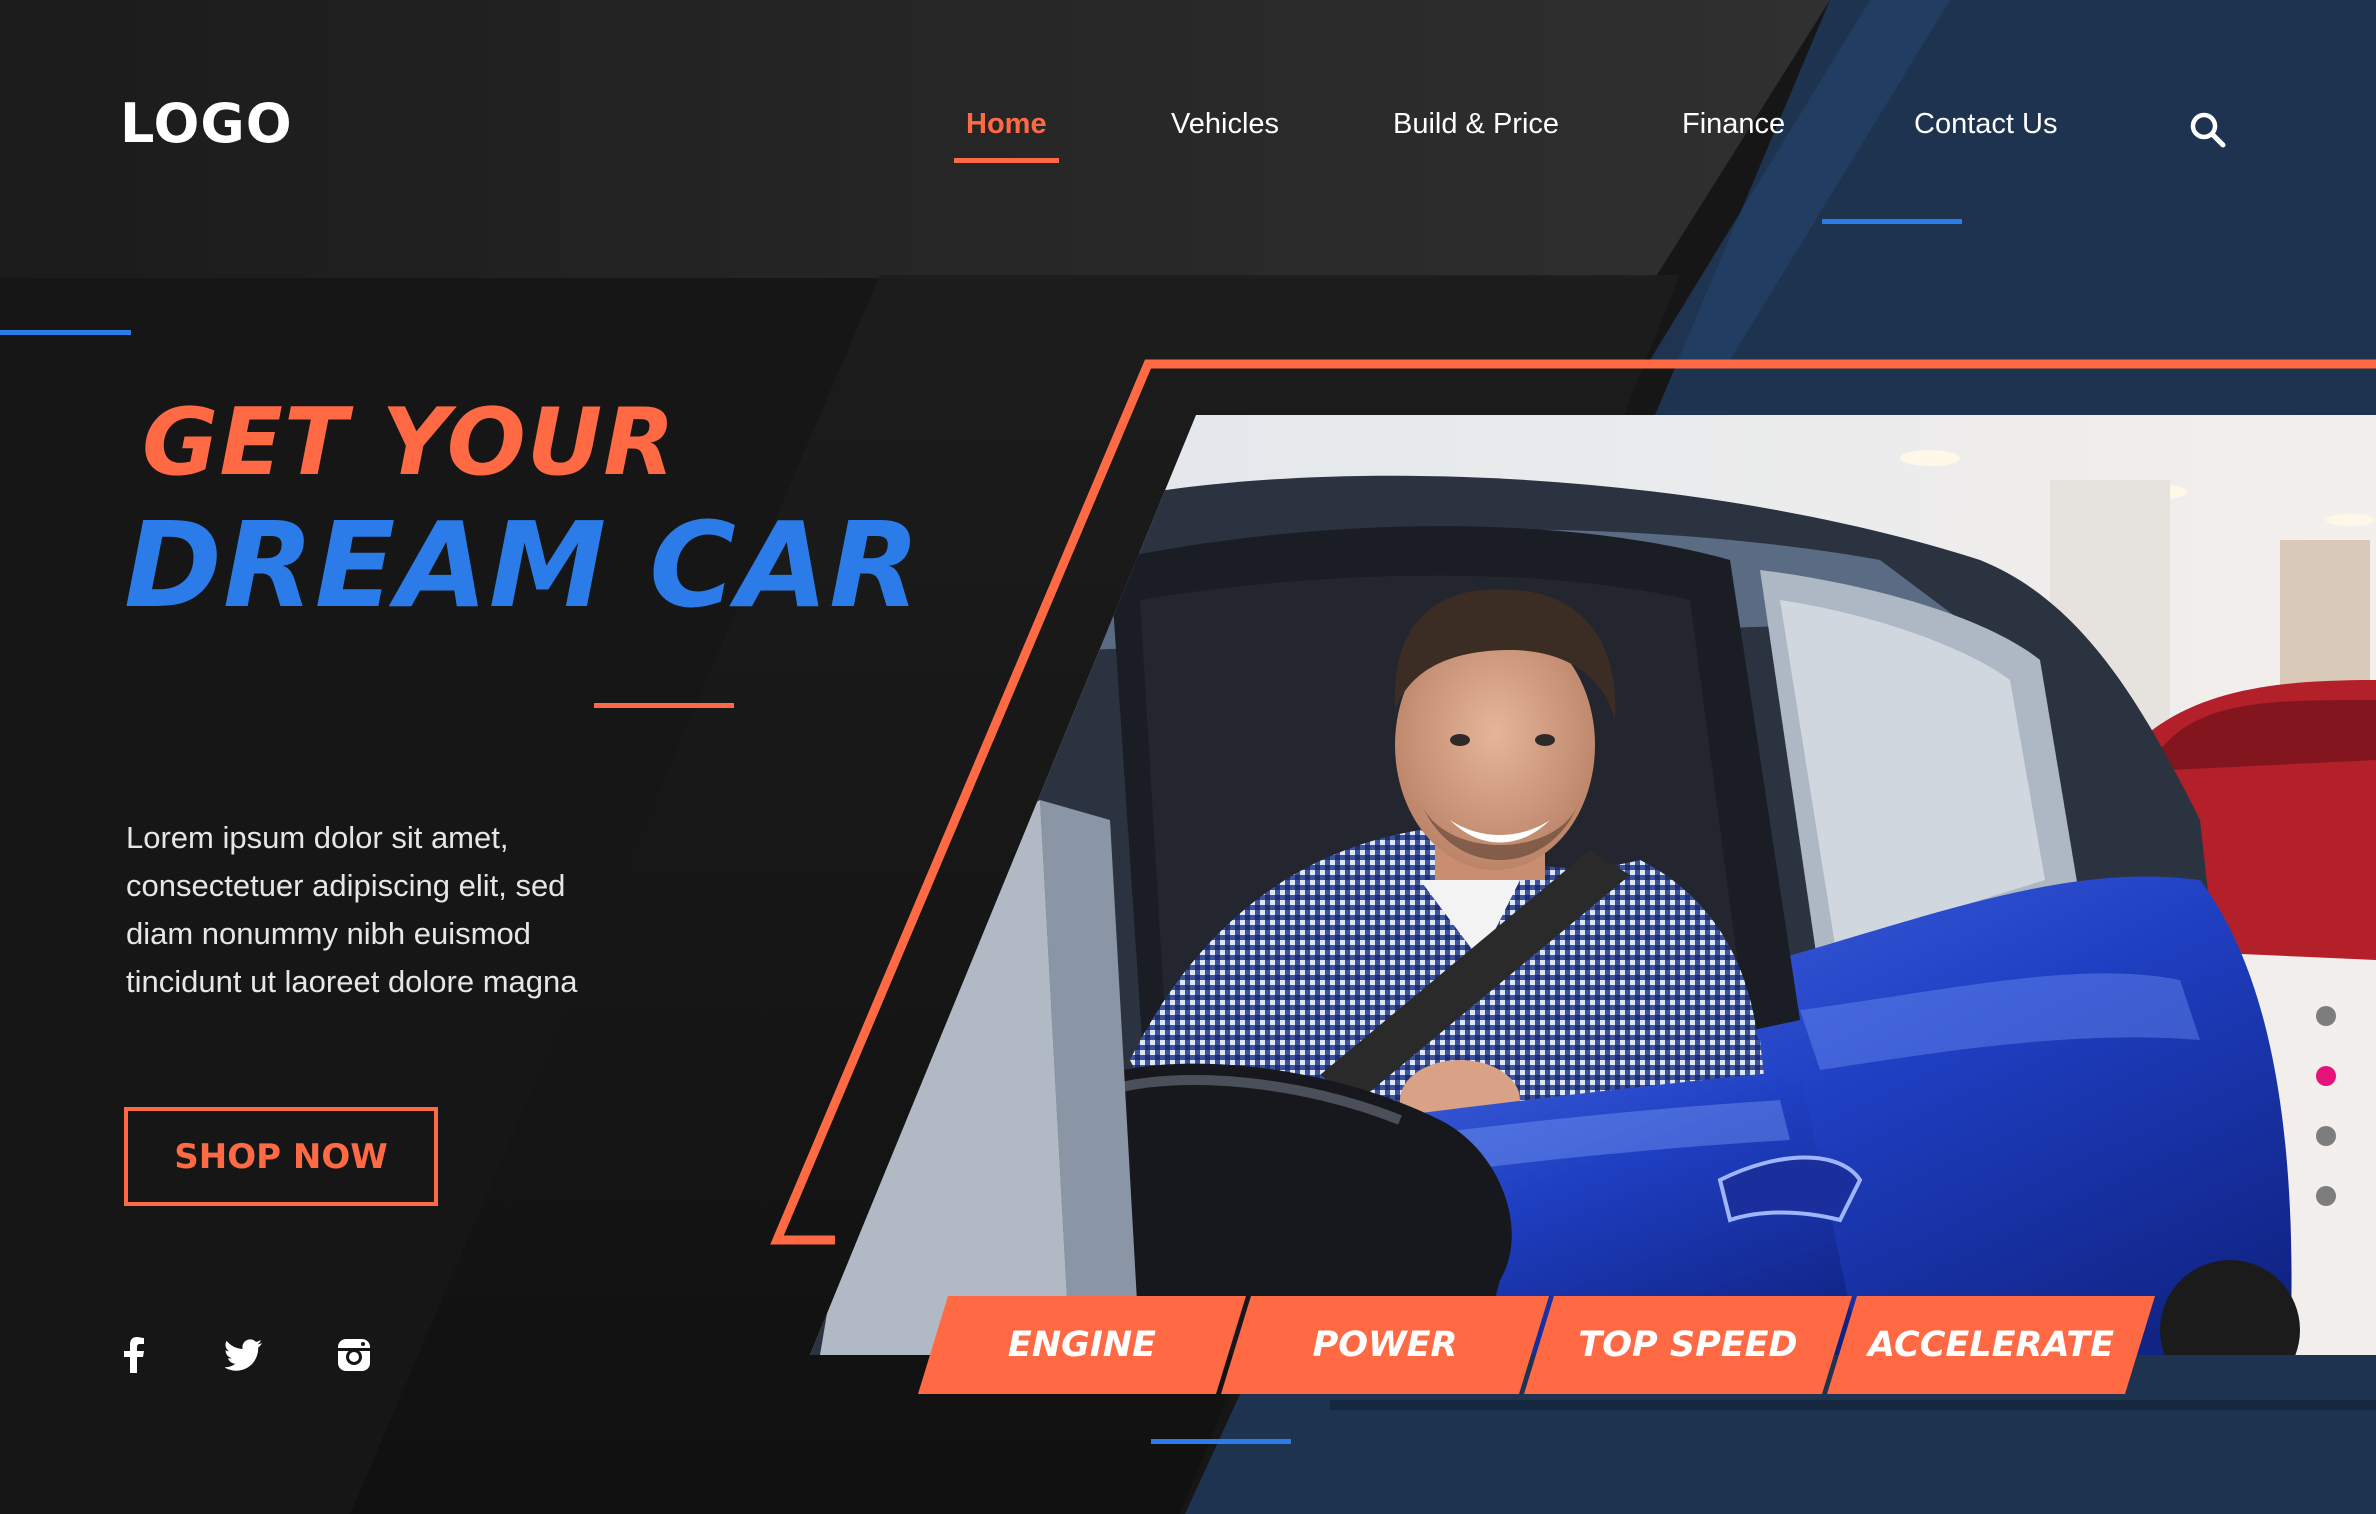  Describe the element at coordinates (317, 837) in the screenshot. I see `hero-description-line: Lorem ipsum dolor sit amet,` at that location.